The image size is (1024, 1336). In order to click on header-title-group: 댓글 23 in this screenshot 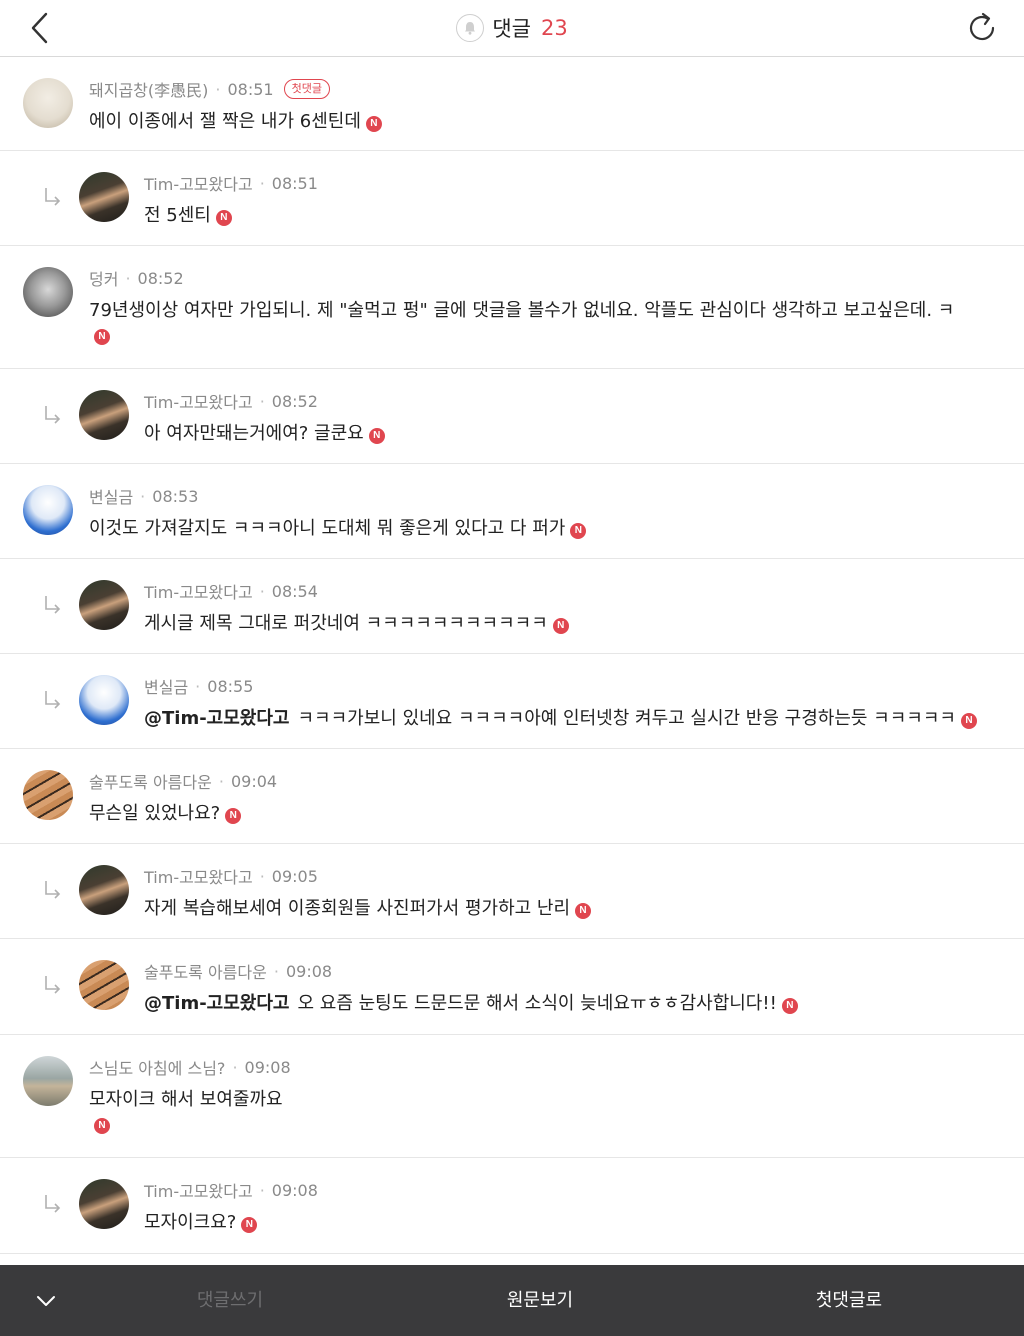, I will do `click(512, 28)`.